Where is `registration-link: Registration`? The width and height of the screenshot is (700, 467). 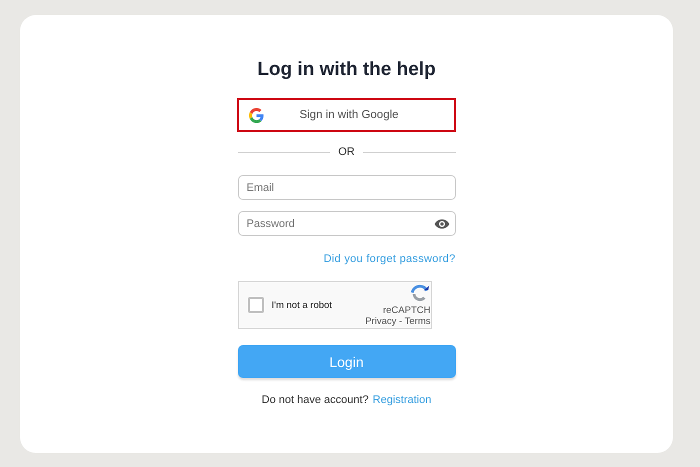 registration-link: Registration is located at coordinates (402, 400).